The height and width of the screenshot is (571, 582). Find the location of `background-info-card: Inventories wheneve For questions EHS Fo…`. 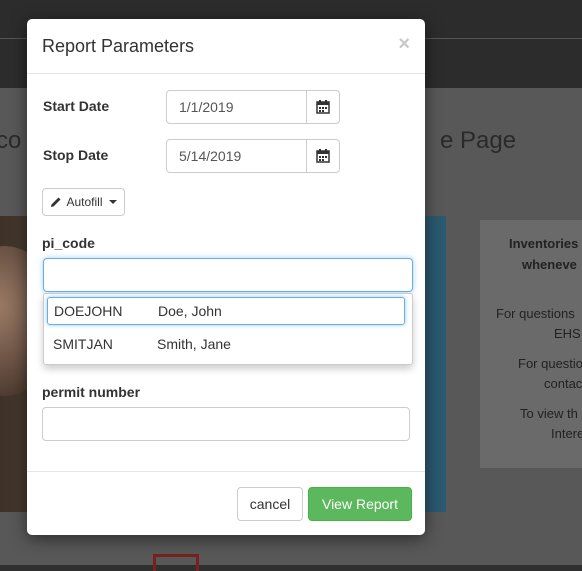

background-info-card: Inventories wheneve For questions EHS Fo… is located at coordinates (531, 344).